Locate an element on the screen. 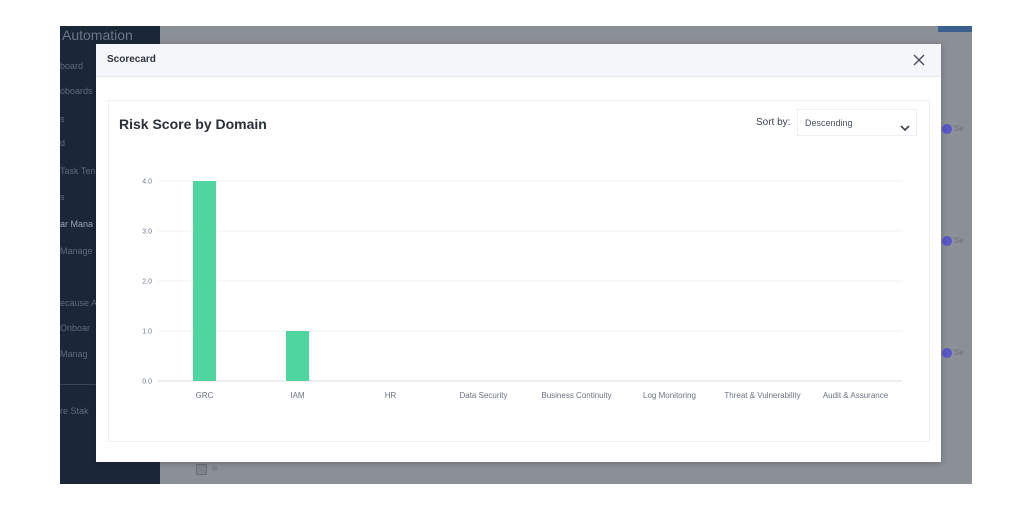 The height and width of the screenshot is (512, 1024). modal-header: Scorecard is located at coordinates (518, 60).